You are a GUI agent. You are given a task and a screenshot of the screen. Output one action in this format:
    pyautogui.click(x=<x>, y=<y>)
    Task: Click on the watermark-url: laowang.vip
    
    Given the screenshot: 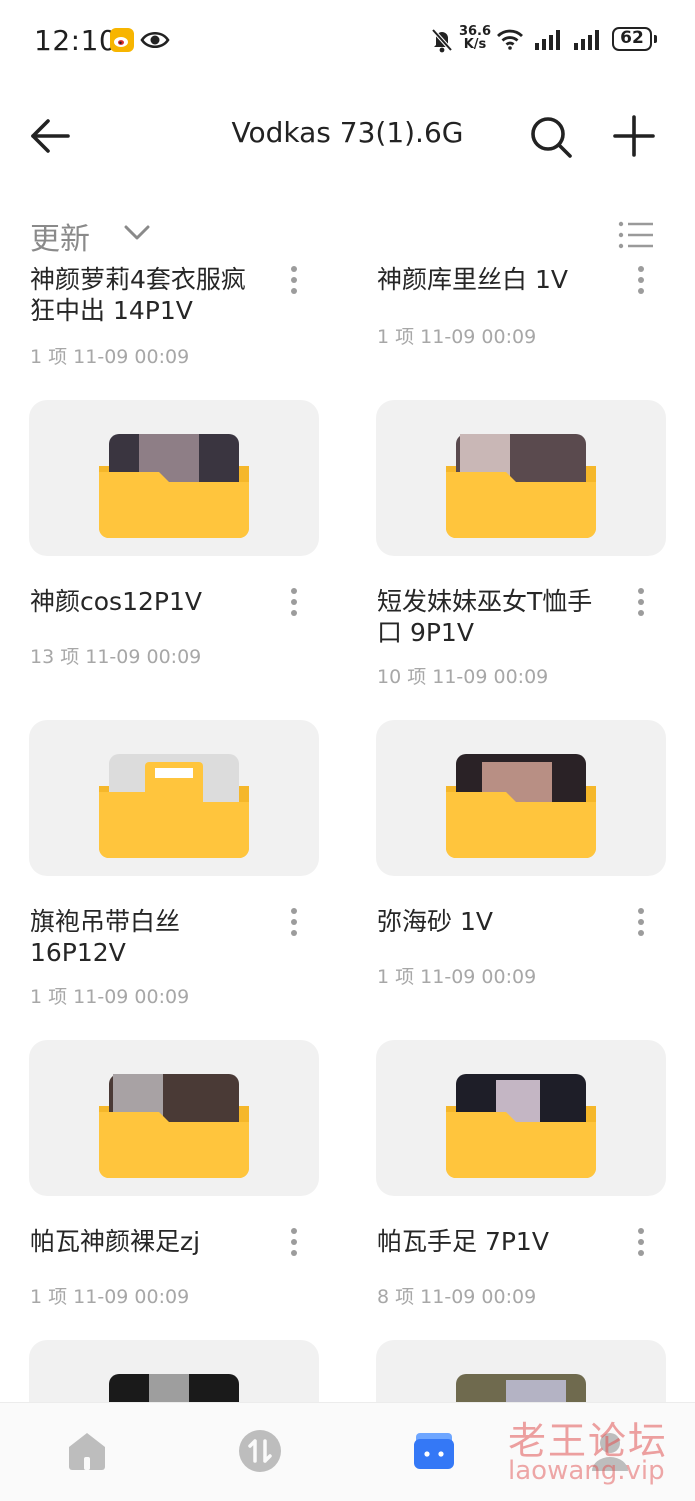 What is the action you would take?
    pyautogui.click(x=586, y=1471)
    